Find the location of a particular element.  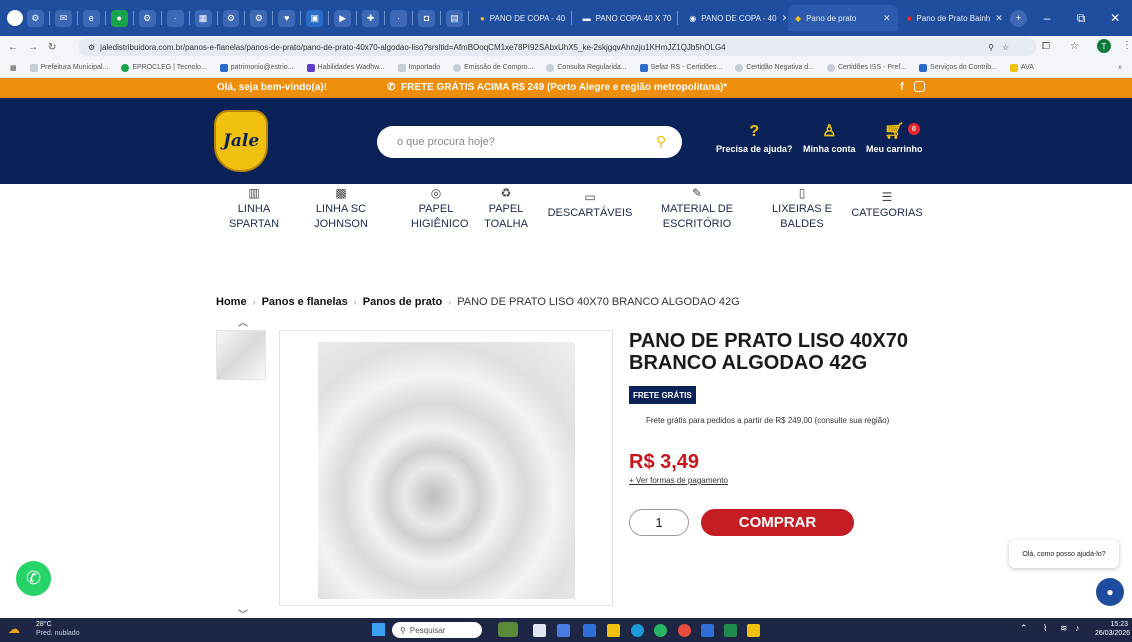

restore-icon: ⧉ is located at coordinates (1081, 18).